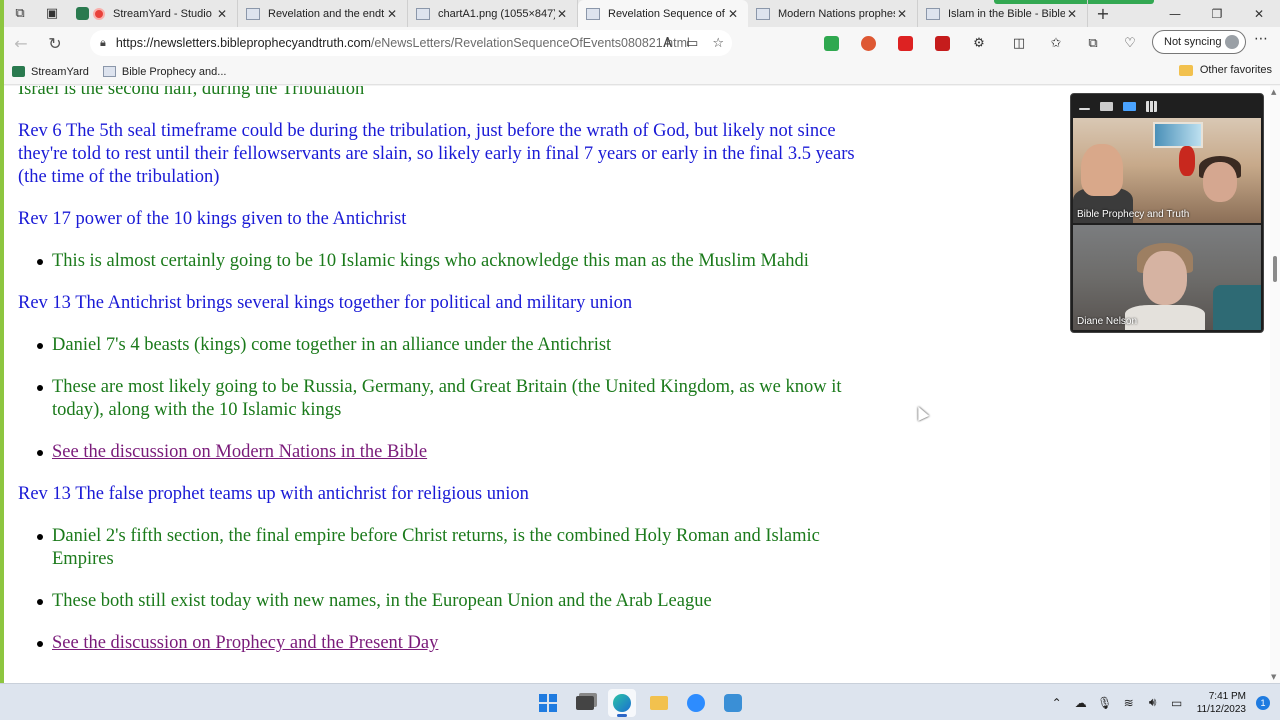  Describe the element at coordinates (1263, 702) in the screenshot. I see `notification-badge: 1` at that location.